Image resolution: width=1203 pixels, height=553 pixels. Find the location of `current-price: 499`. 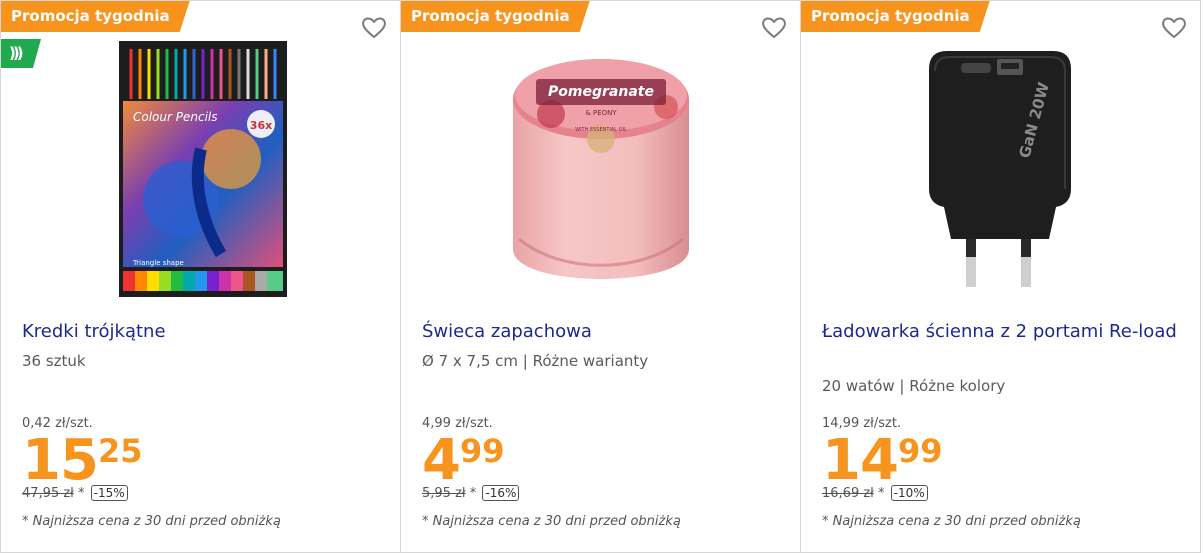

current-price: 499 is located at coordinates (463, 461).